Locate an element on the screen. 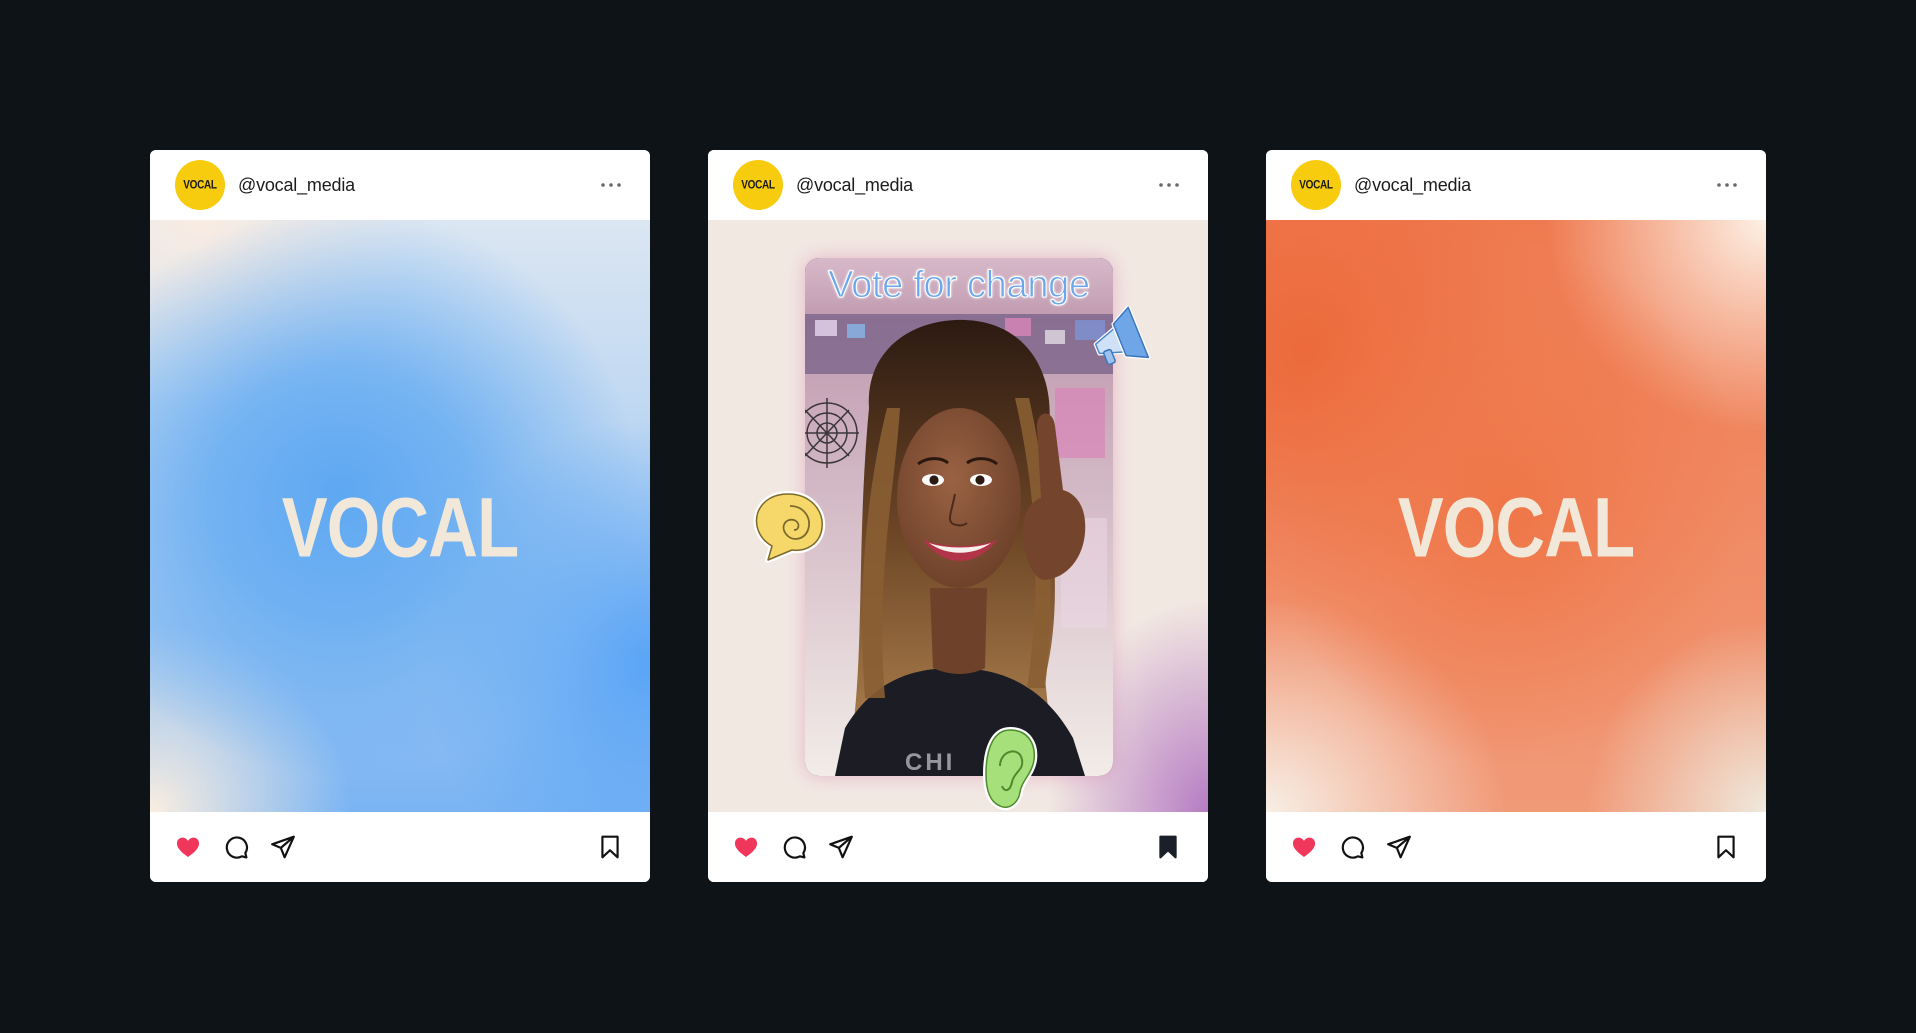 Image resolution: width=1916 pixels, height=1033 pixels. post-video: CHI Vote for change is located at coordinates (958, 516).